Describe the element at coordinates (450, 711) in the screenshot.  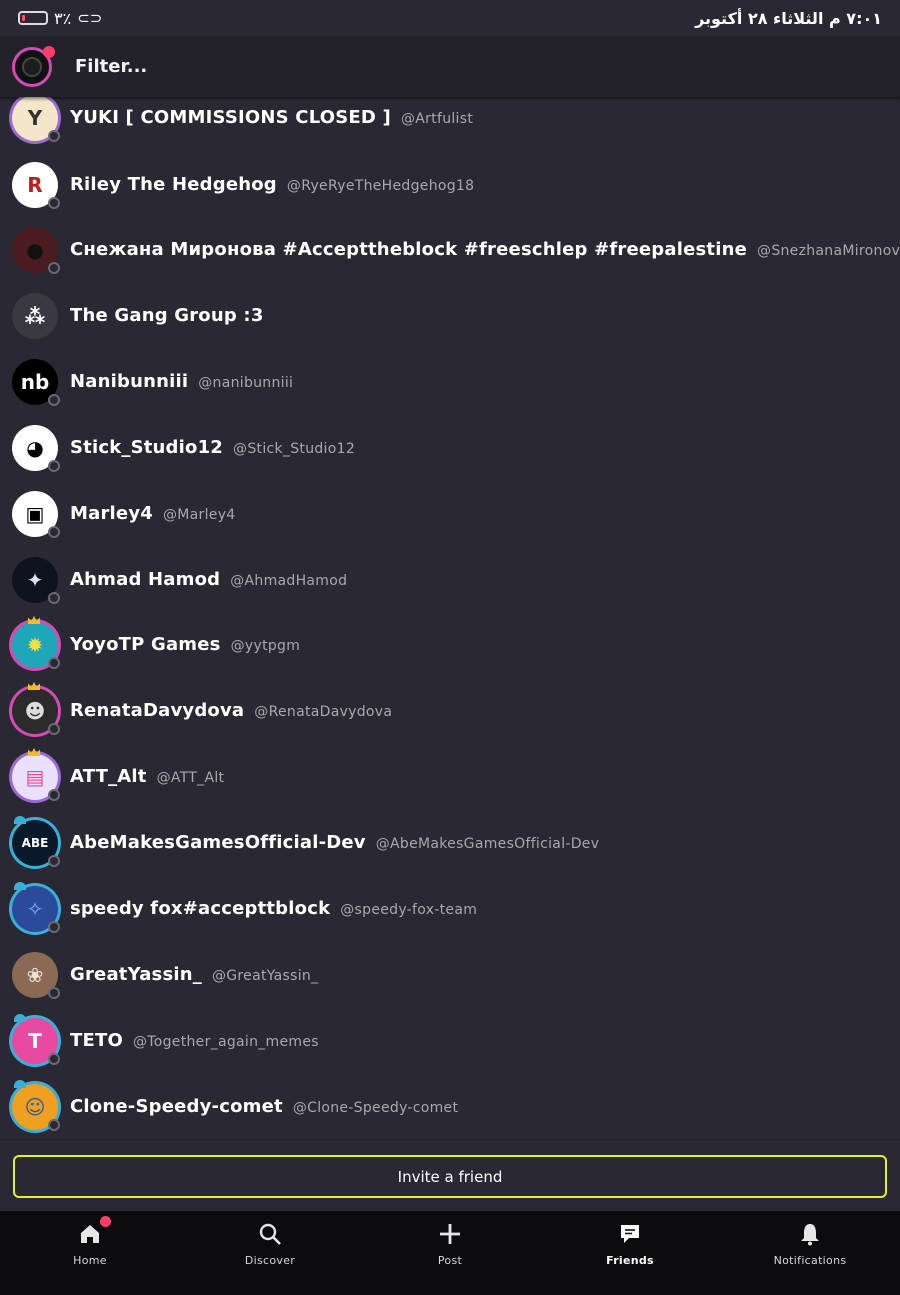
I see `friend-row: ☻ RenataDavydova @RenataDavydova` at that location.